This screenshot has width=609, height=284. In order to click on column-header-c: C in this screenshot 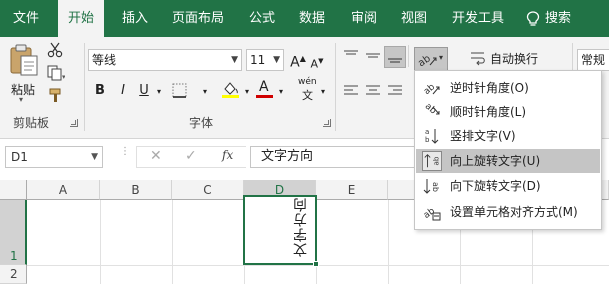, I will do `click(208, 190)`.